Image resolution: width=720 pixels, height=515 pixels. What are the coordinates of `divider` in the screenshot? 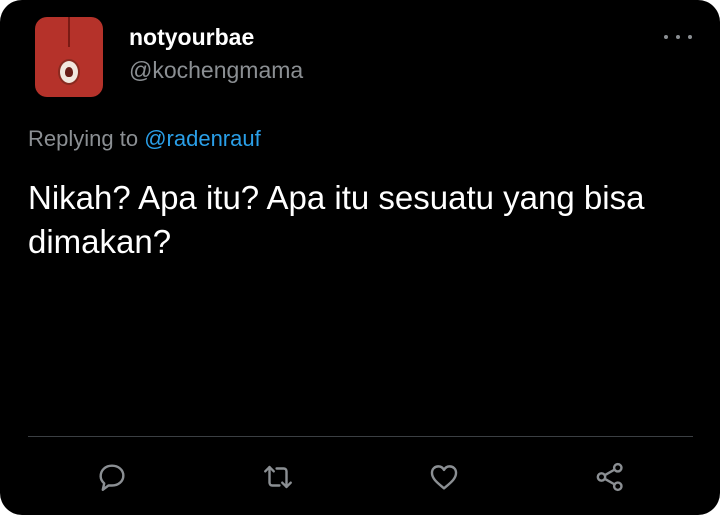 It's located at (360, 436).